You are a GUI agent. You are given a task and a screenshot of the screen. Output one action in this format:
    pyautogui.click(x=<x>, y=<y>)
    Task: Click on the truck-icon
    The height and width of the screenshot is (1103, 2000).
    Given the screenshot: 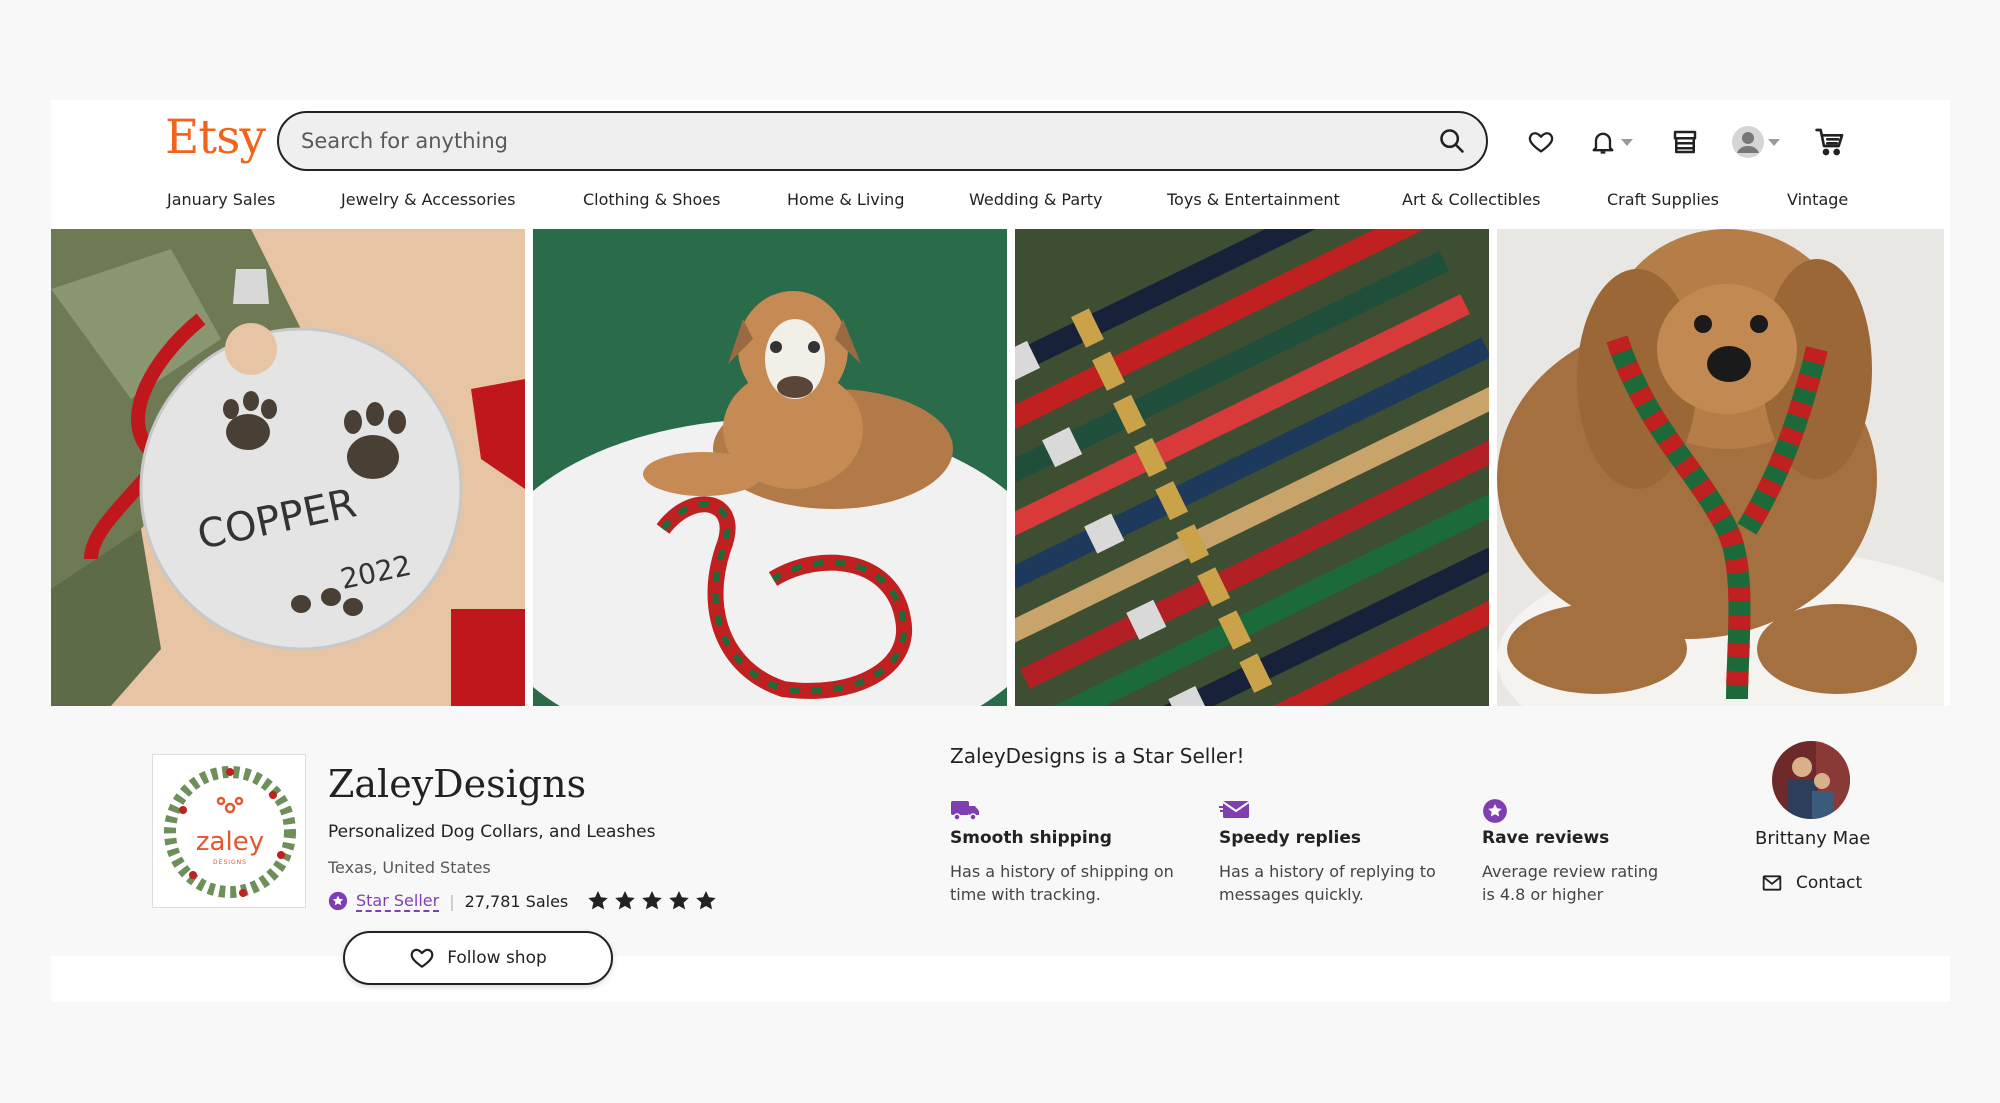 What is the action you would take?
    pyautogui.click(x=965, y=811)
    